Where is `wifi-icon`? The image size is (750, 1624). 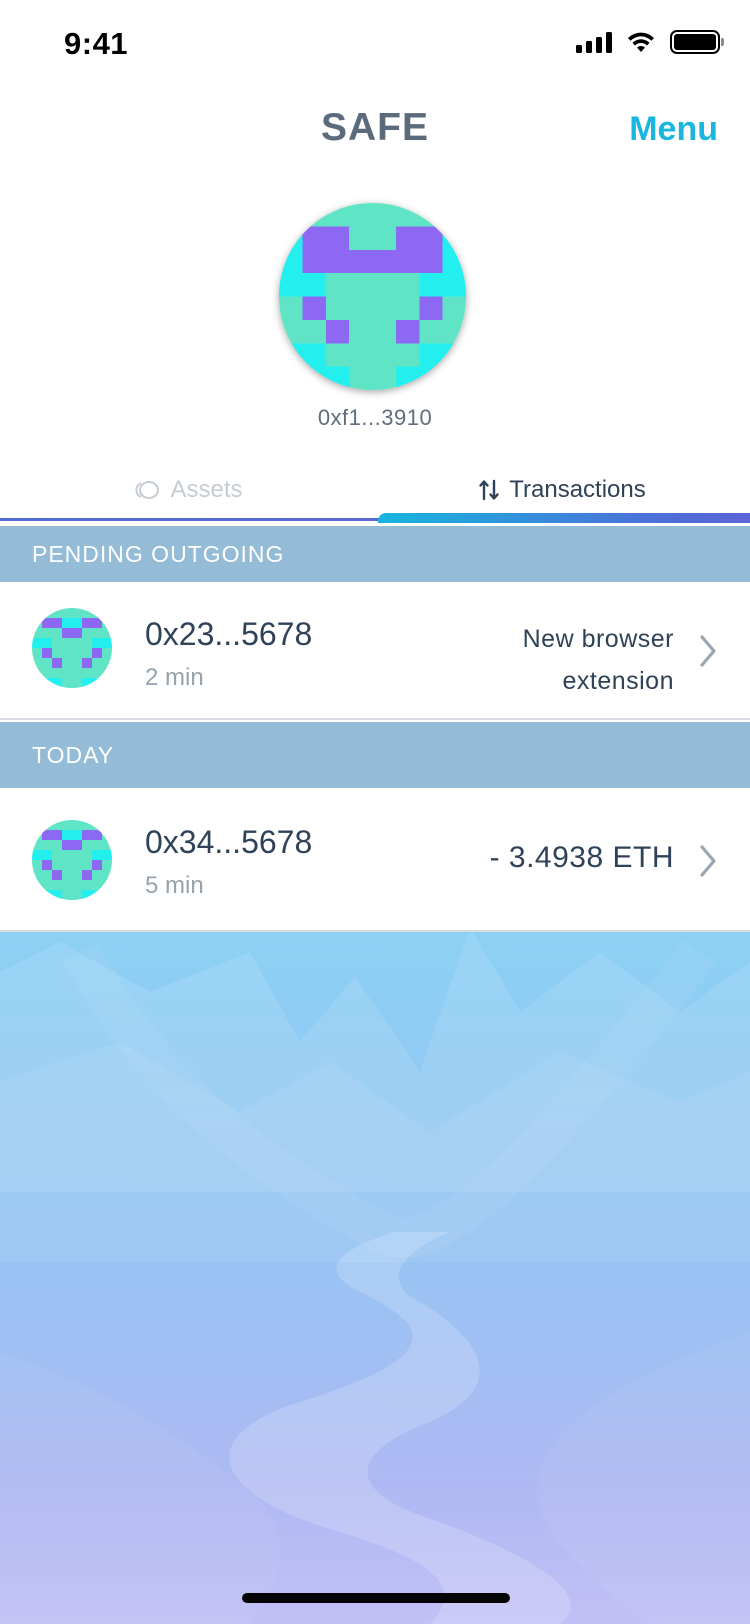
wifi-icon is located at coordinates (641, 42).